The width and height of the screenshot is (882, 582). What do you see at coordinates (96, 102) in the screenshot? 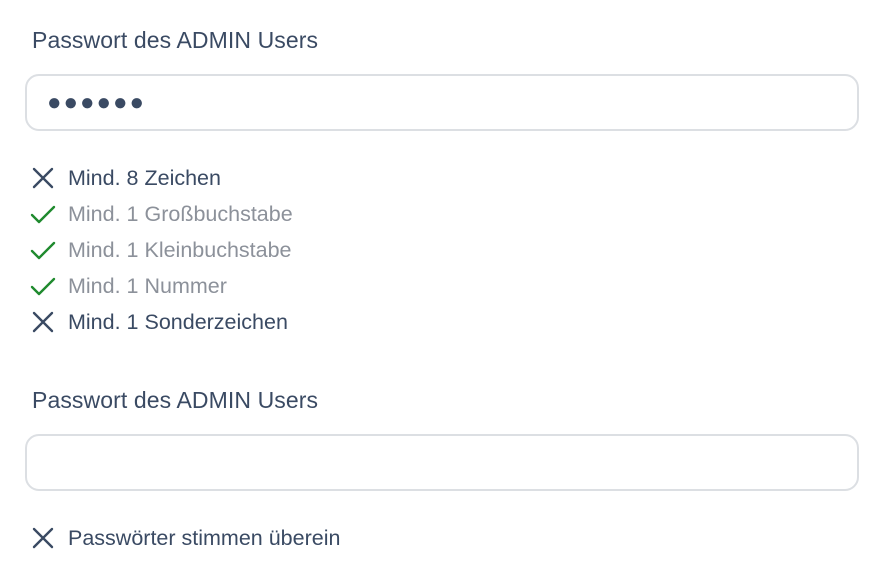
I see `password-input-value: ●●●●●●` at bounding box center [96, 102].